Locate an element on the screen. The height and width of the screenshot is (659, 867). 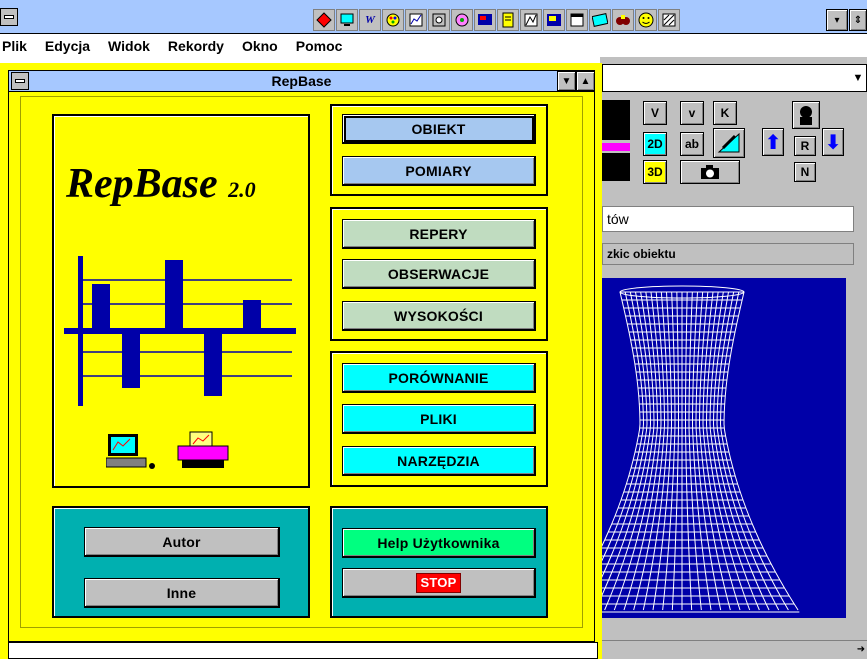
wysokosci-button: WYSOKOŚCI is located at coordinates (439, 316).